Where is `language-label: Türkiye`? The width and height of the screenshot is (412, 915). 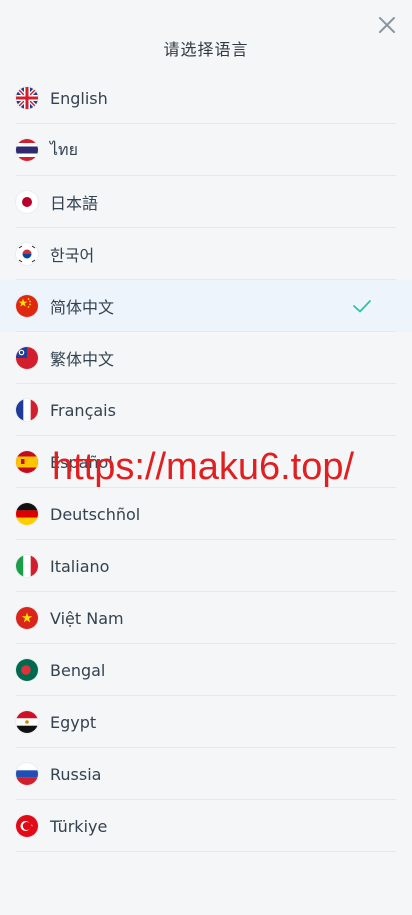
language-label: Türkiye is located at coordinates (79, 826).